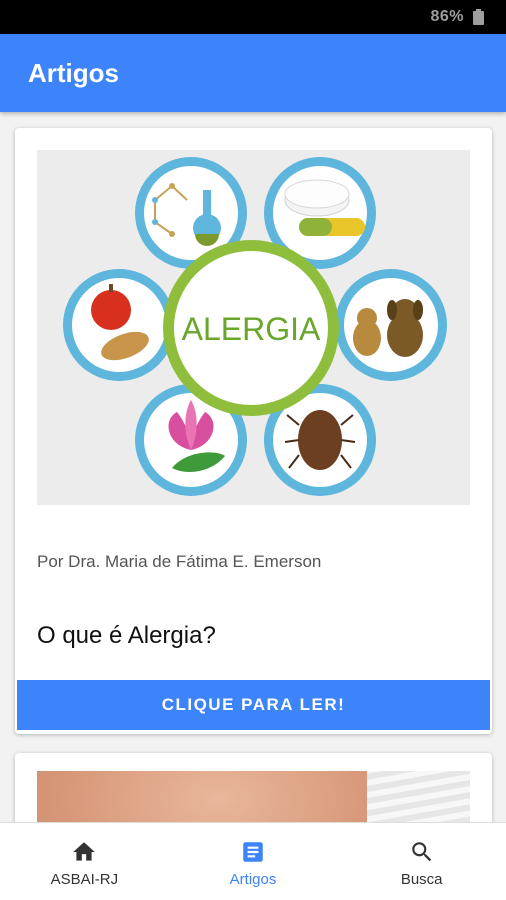 The height and width of the screenshot is (900, 506). What do you see at coordinates (253, 852) in the screenshot?
I see `article-icon` at bounding box center [253, 852].